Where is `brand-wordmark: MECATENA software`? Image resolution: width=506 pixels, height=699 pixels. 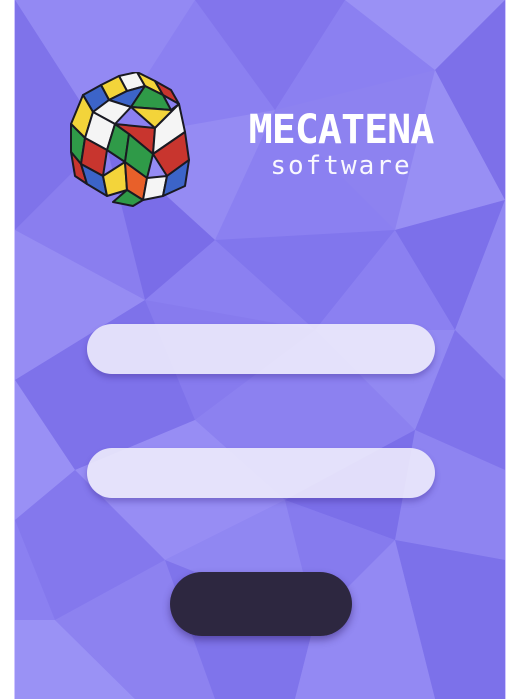
brand-wordmark: MECATENA software is located at coordinates (341, 148).